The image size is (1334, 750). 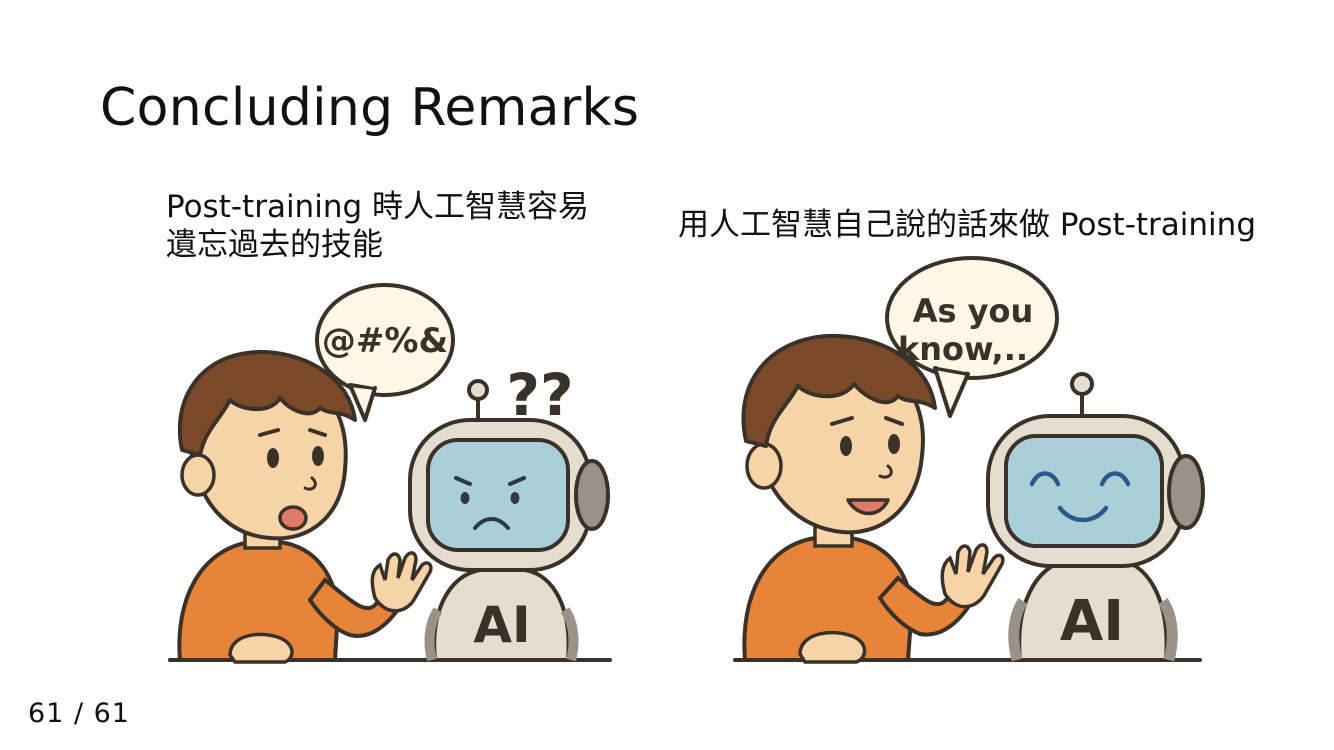 I want to click on speech-bubble-line2: know,.., so click(x=963, y=349).